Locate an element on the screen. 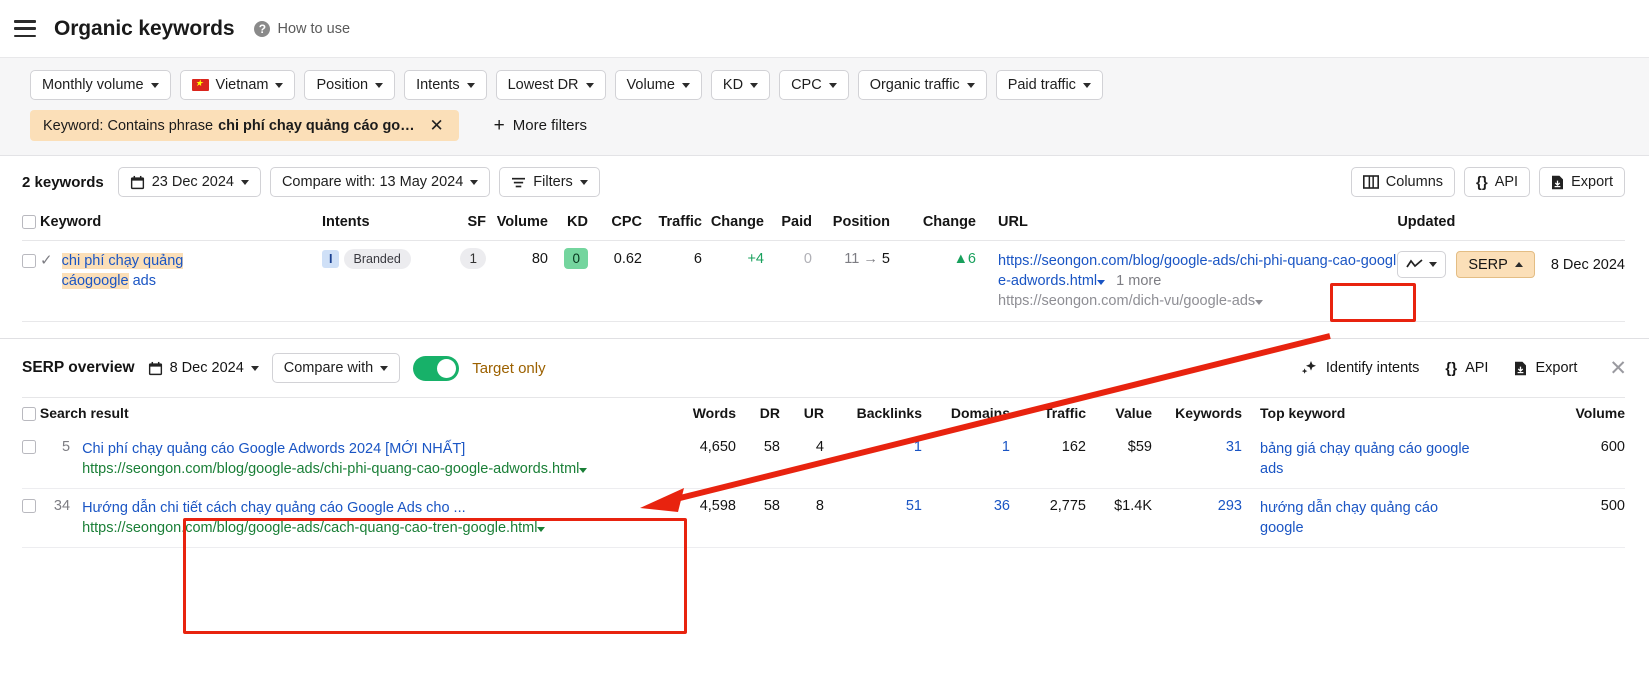 This screenshot has width=1649, height=679. cell-sf: 1 is located at coordinates (460, 281).